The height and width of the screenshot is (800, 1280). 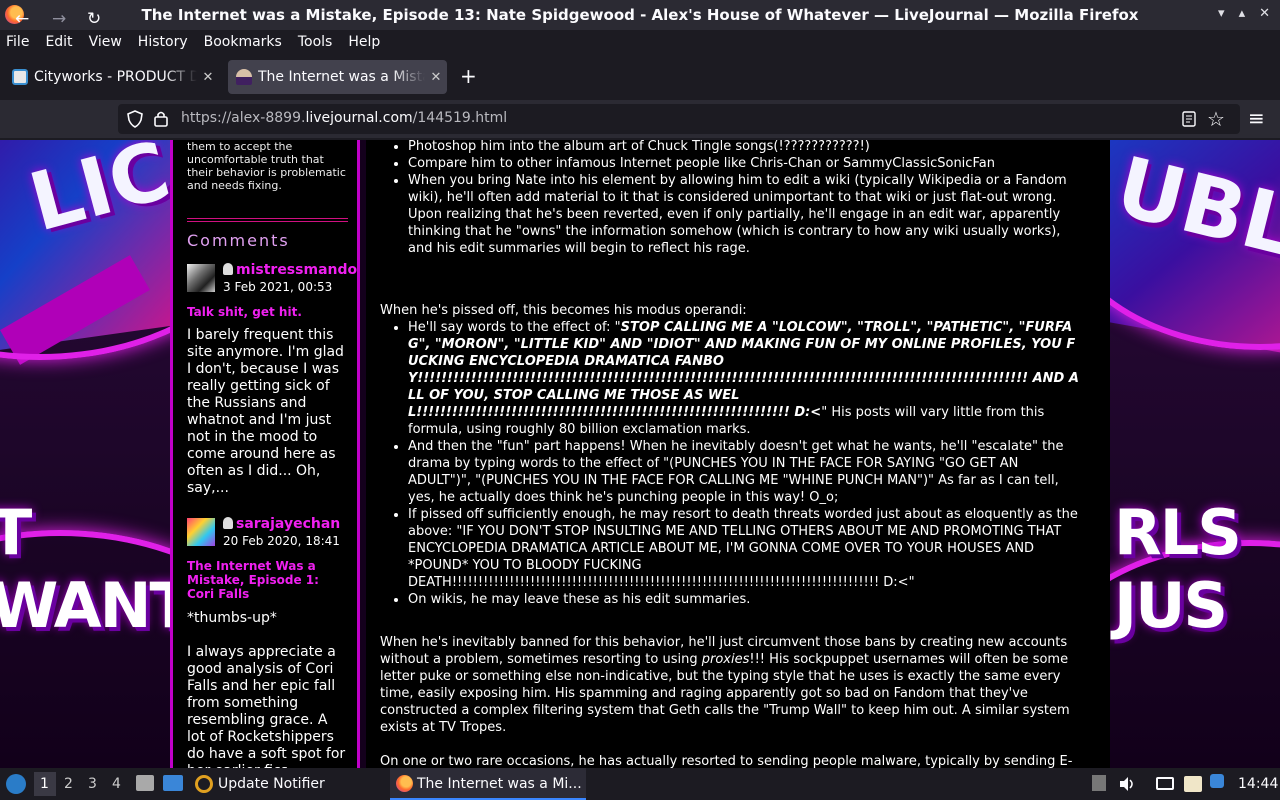 I want to click on tray-scroll-icon, so click(x=1099, y=783).